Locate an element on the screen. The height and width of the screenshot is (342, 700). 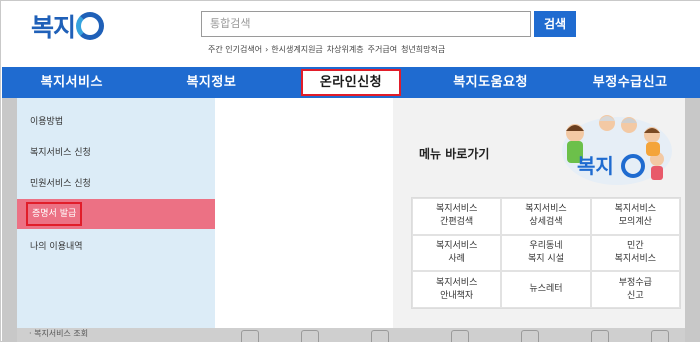
cell-line: 모의계산 is located at coordinates (635, 222).